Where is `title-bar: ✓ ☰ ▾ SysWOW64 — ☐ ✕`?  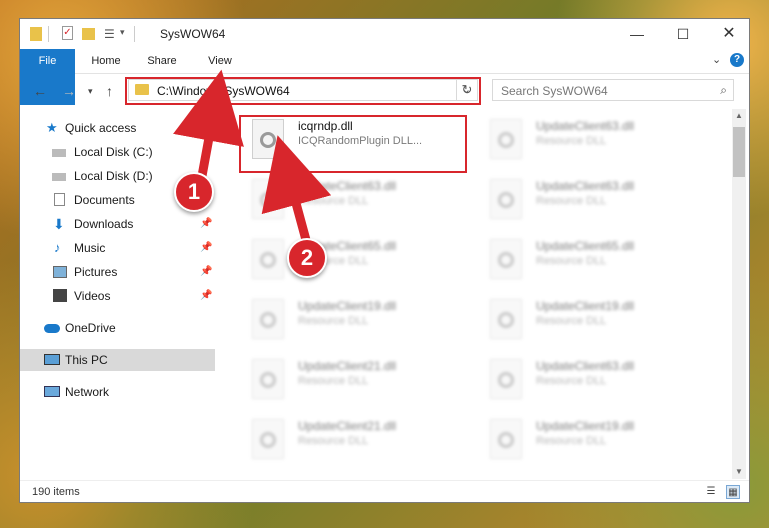
title-bar: ✓ ☰ ▾ SysWOW64 — ☐ ✕ is located at coordinates (384, 34).